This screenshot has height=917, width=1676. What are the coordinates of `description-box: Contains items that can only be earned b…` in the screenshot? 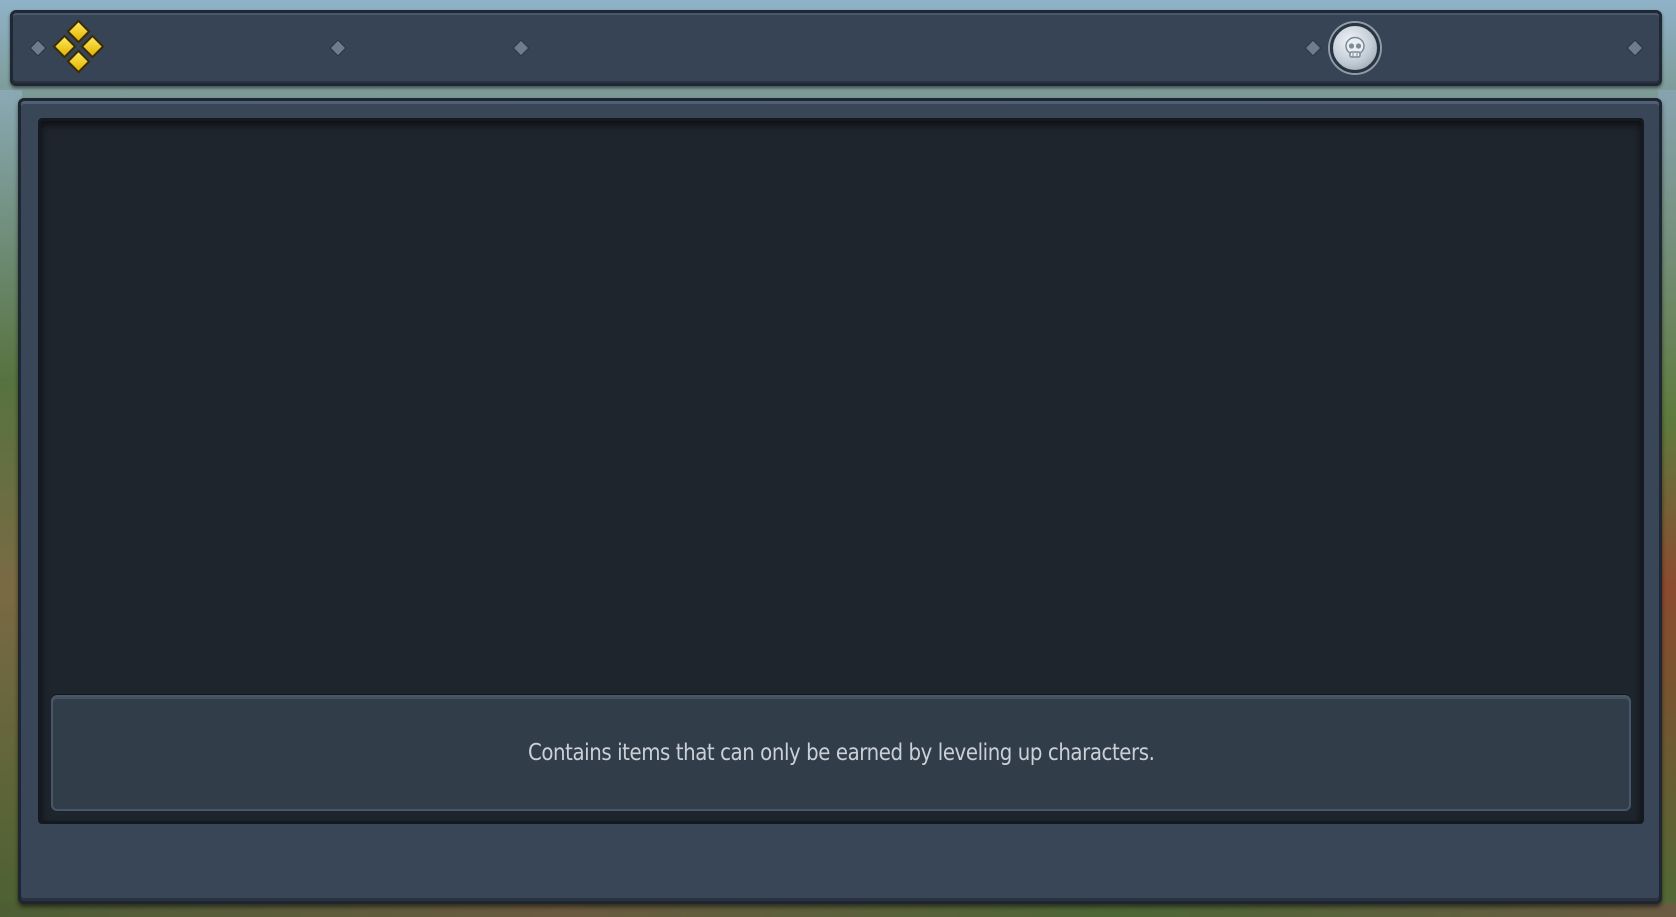 It's located at (841, 753).